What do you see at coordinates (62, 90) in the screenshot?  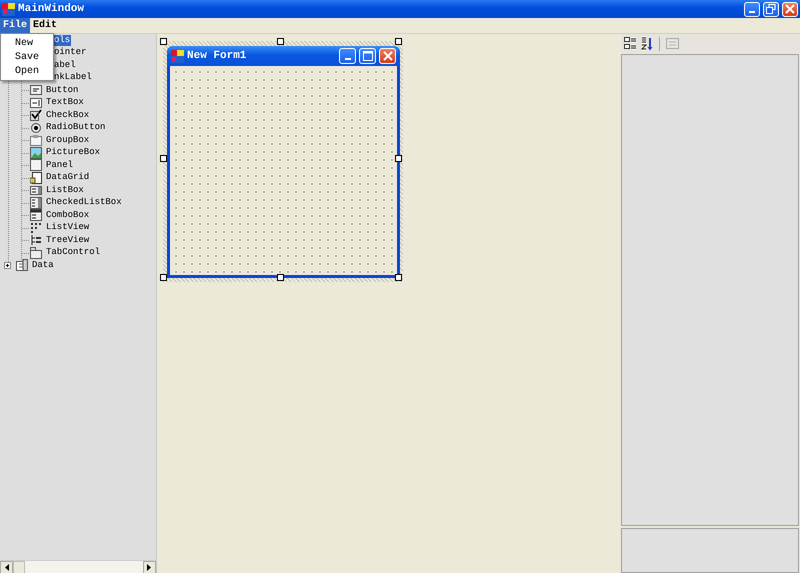 I see `tree-item: Button` at bounding box center [62, 90].